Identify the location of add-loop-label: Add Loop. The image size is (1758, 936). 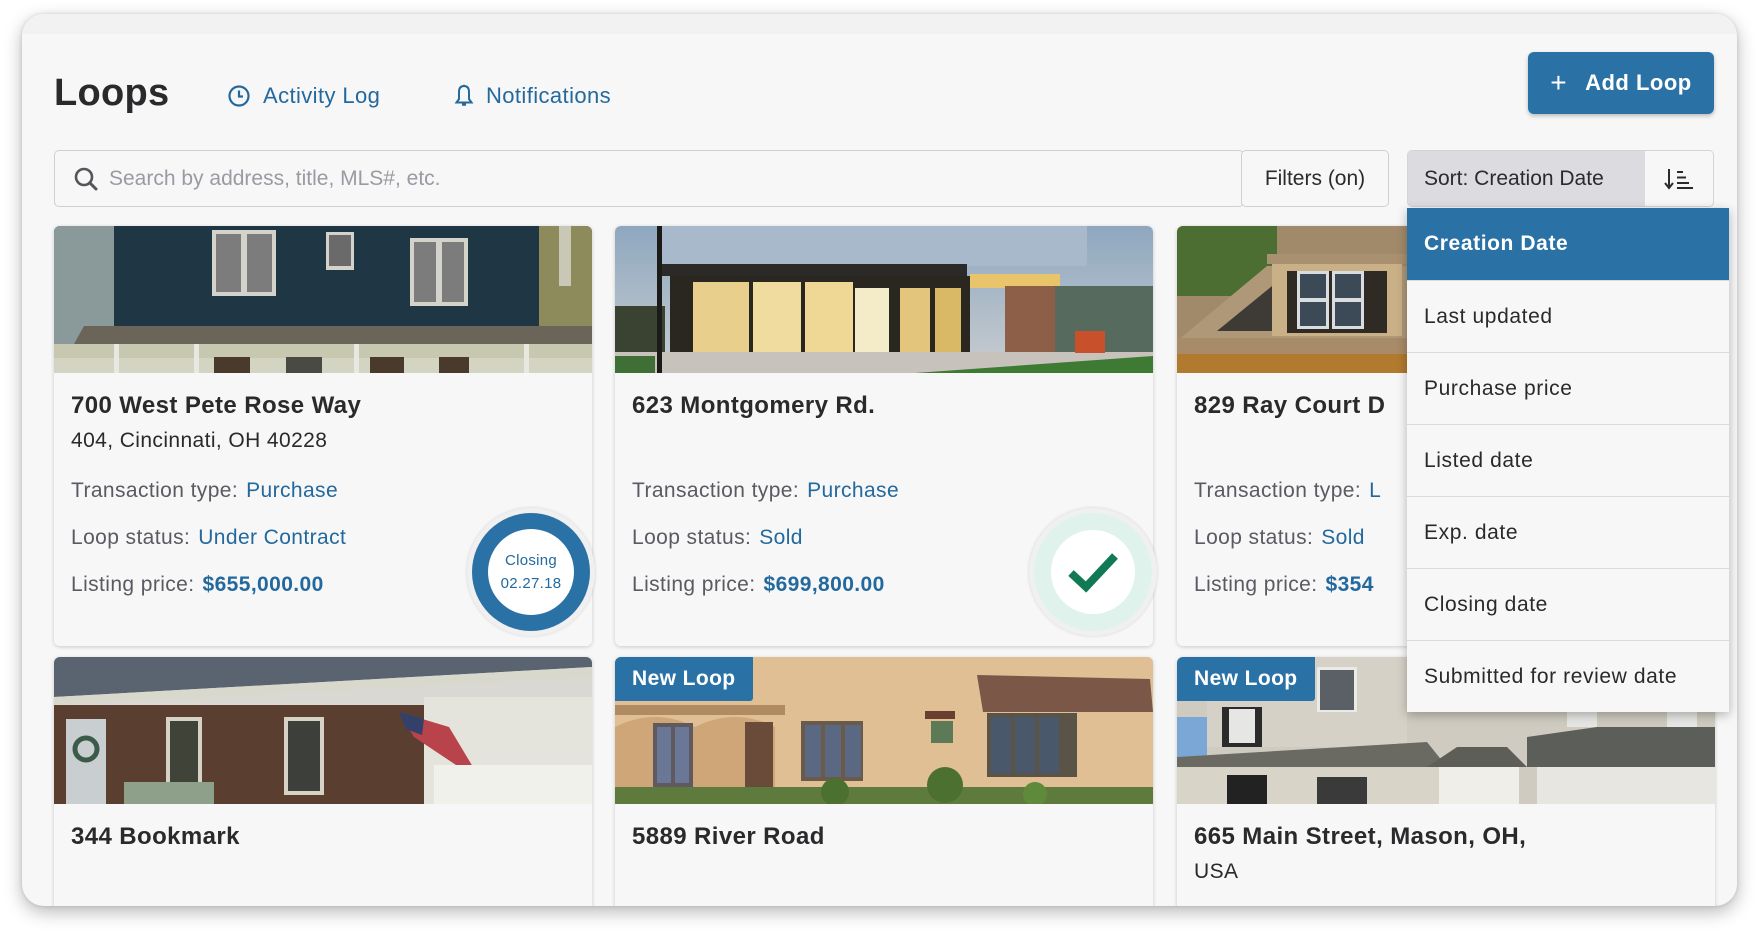
(1638, 82).